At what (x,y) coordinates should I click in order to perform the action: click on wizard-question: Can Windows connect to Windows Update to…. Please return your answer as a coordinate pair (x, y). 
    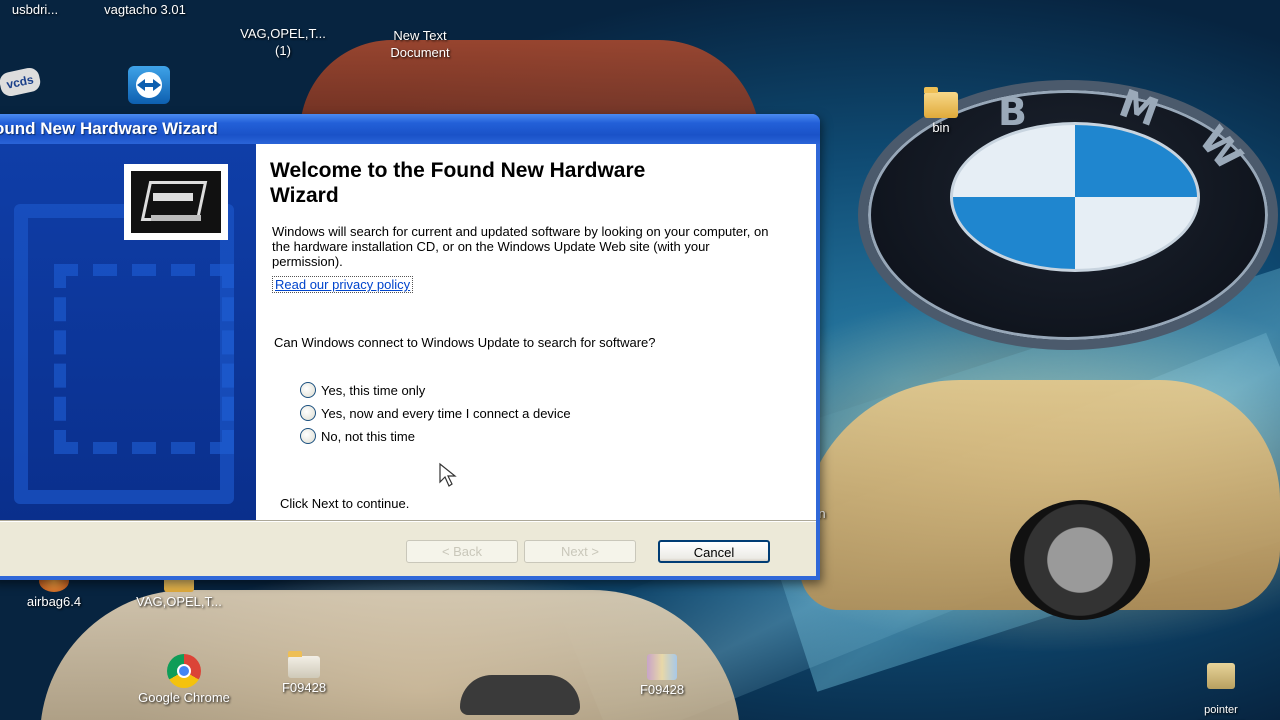
    Looking at the image, I should click on (465, 342).